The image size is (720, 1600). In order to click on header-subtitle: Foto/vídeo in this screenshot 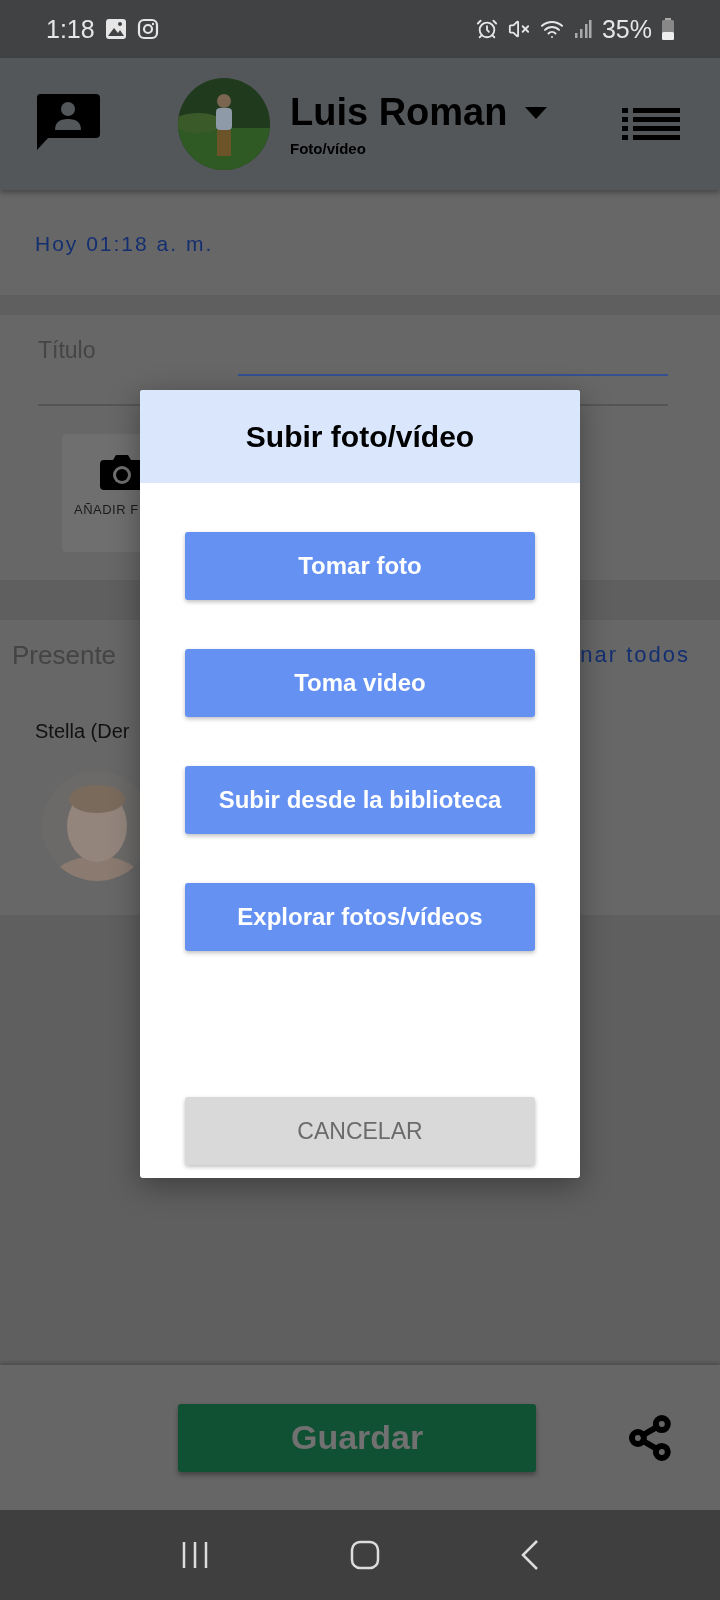, I will do `click(328, 148)`.